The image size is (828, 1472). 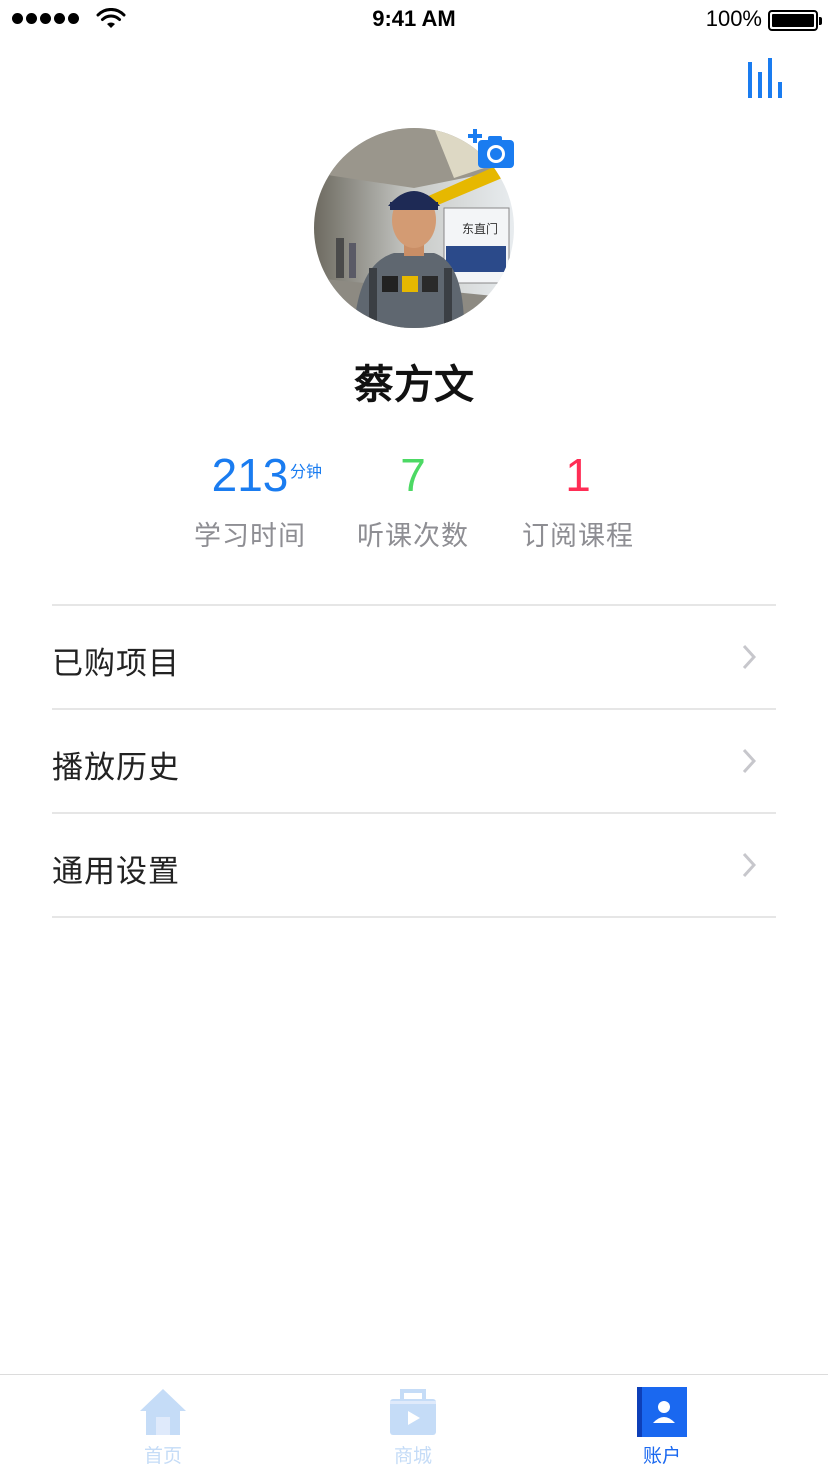 I want to click on stat-subscribed-courses: 1 订阅课程, so click(x=578, y=501).